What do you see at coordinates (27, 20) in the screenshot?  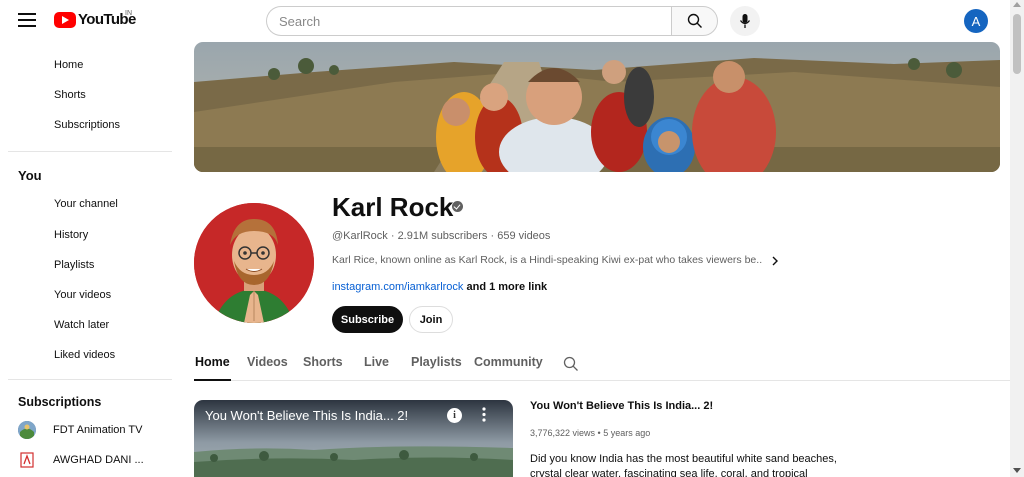 I see `menu-icon` at bounding box center [27, 20].